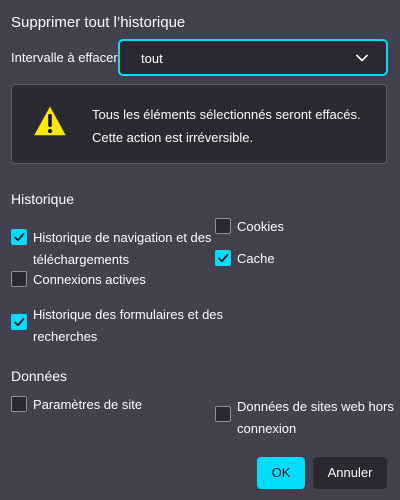 The height and width of the screenshot is (500, 400). I want to click on chevron-down-icon, so click(362, 58).